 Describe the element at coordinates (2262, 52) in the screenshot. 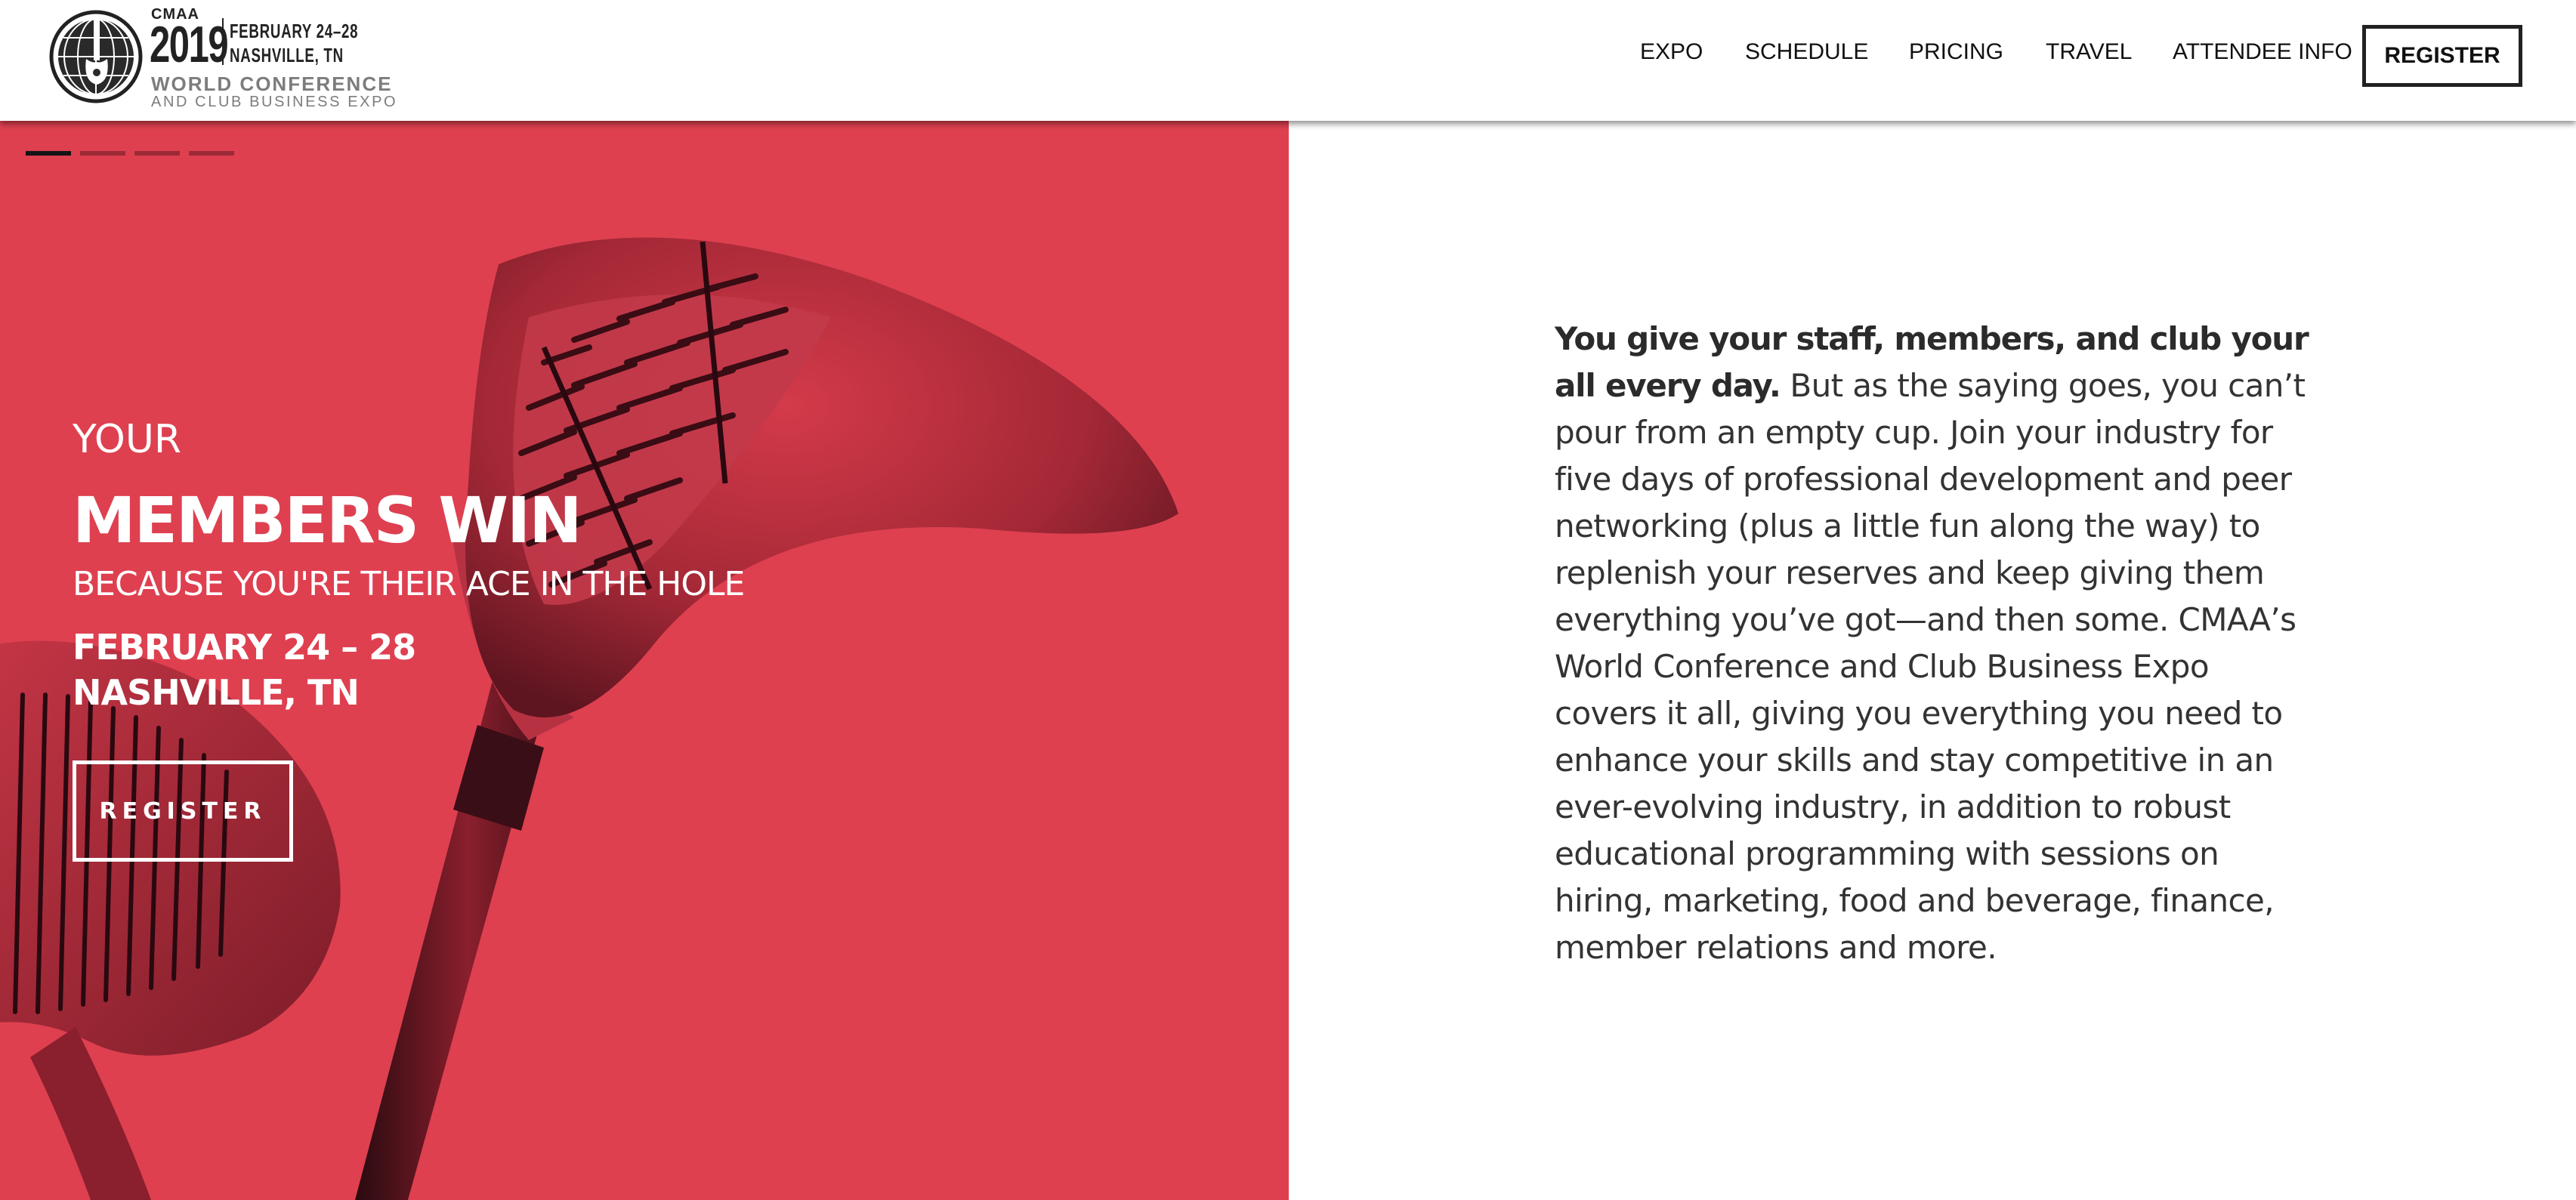

I see `nav-attendee-info: ATTENDEE INFO` at that location.